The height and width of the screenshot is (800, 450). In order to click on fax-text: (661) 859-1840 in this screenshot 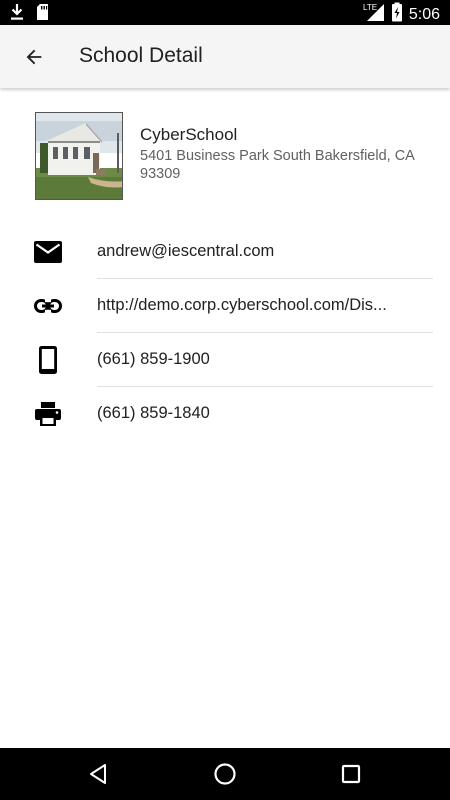, I will do `click(153, 413)`.